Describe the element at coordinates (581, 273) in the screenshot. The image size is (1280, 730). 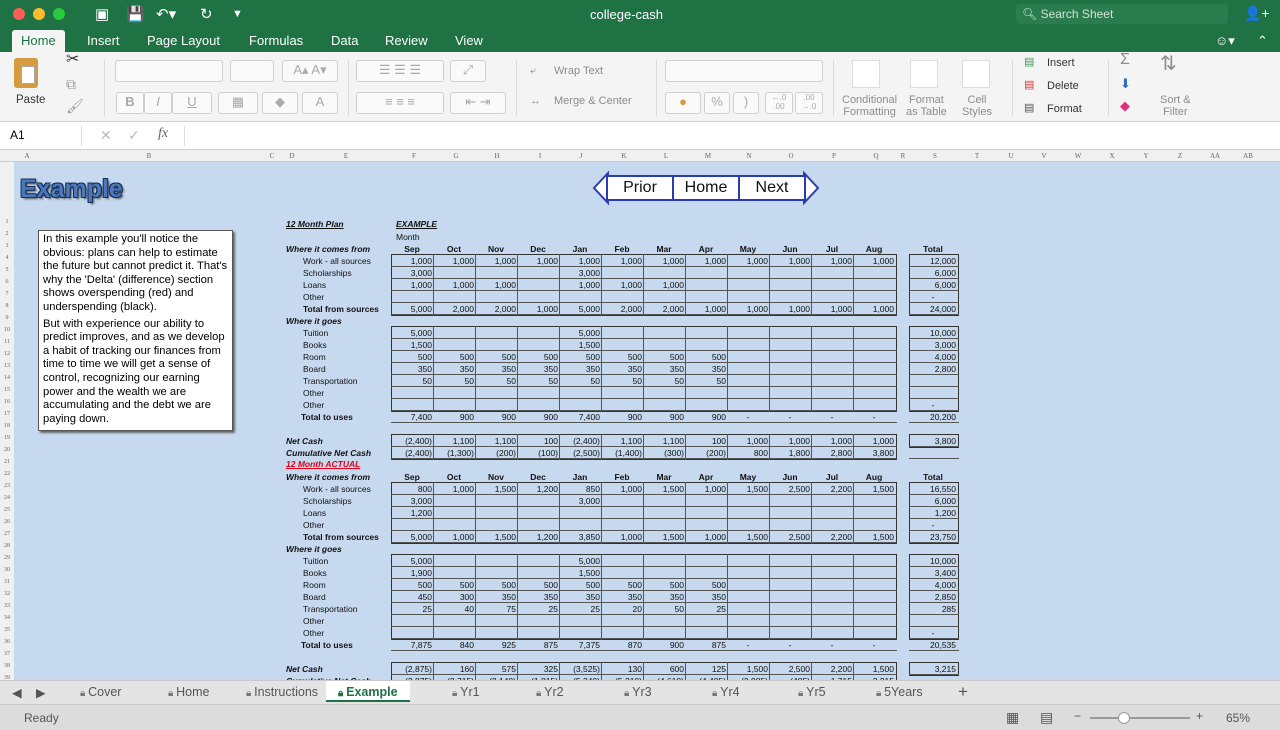
I see `value-cell: 3,000` at that location.